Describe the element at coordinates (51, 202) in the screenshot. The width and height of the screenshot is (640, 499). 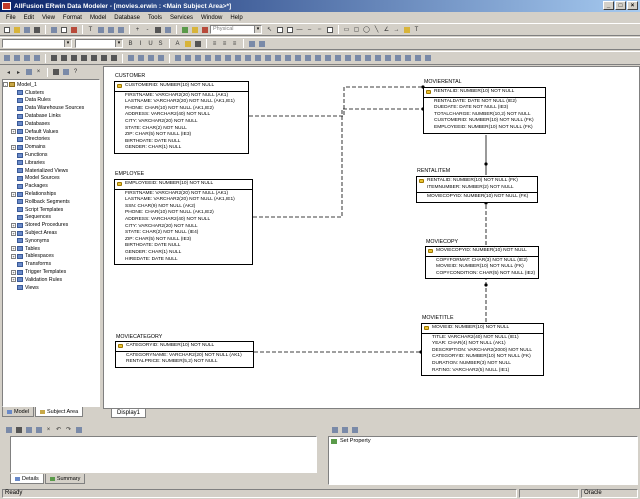
I see `tree-item: Rollback Segments` at that location.